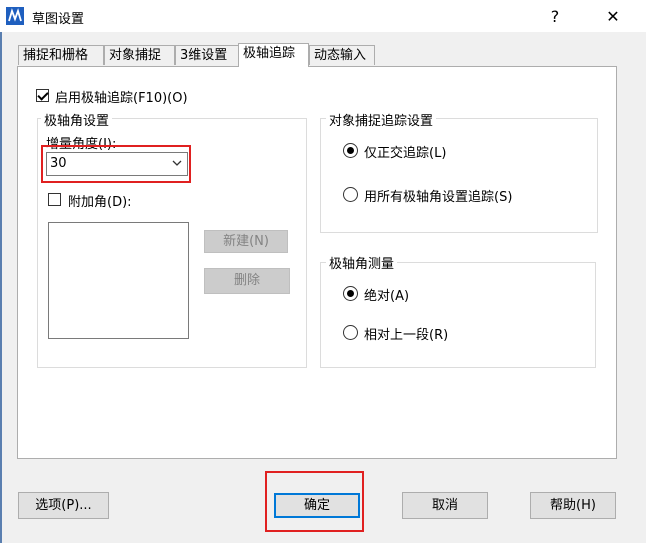  I want to click on tab-label: 3维设置, so click(204, 55).